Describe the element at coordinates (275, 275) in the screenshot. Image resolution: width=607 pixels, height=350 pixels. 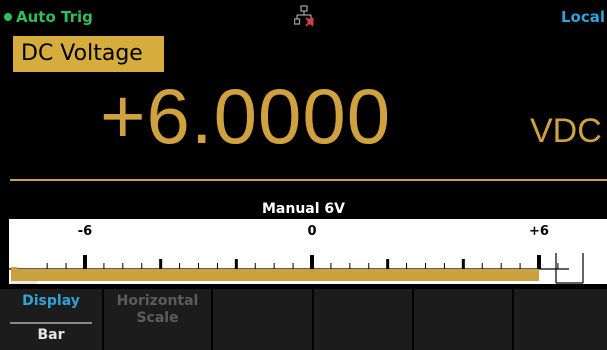
I see `bar-fill` at that location.